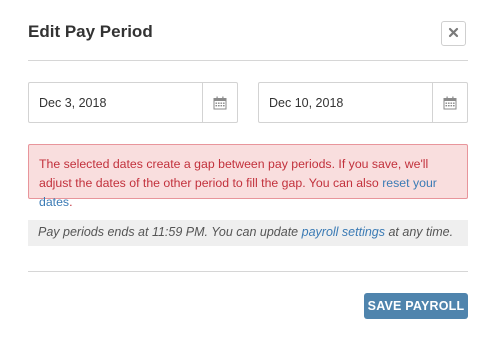 The image size is (496, 345). Describe the element at coordinates (71, 202) in the screenshot. I see `alert-suffix: .` at that location.